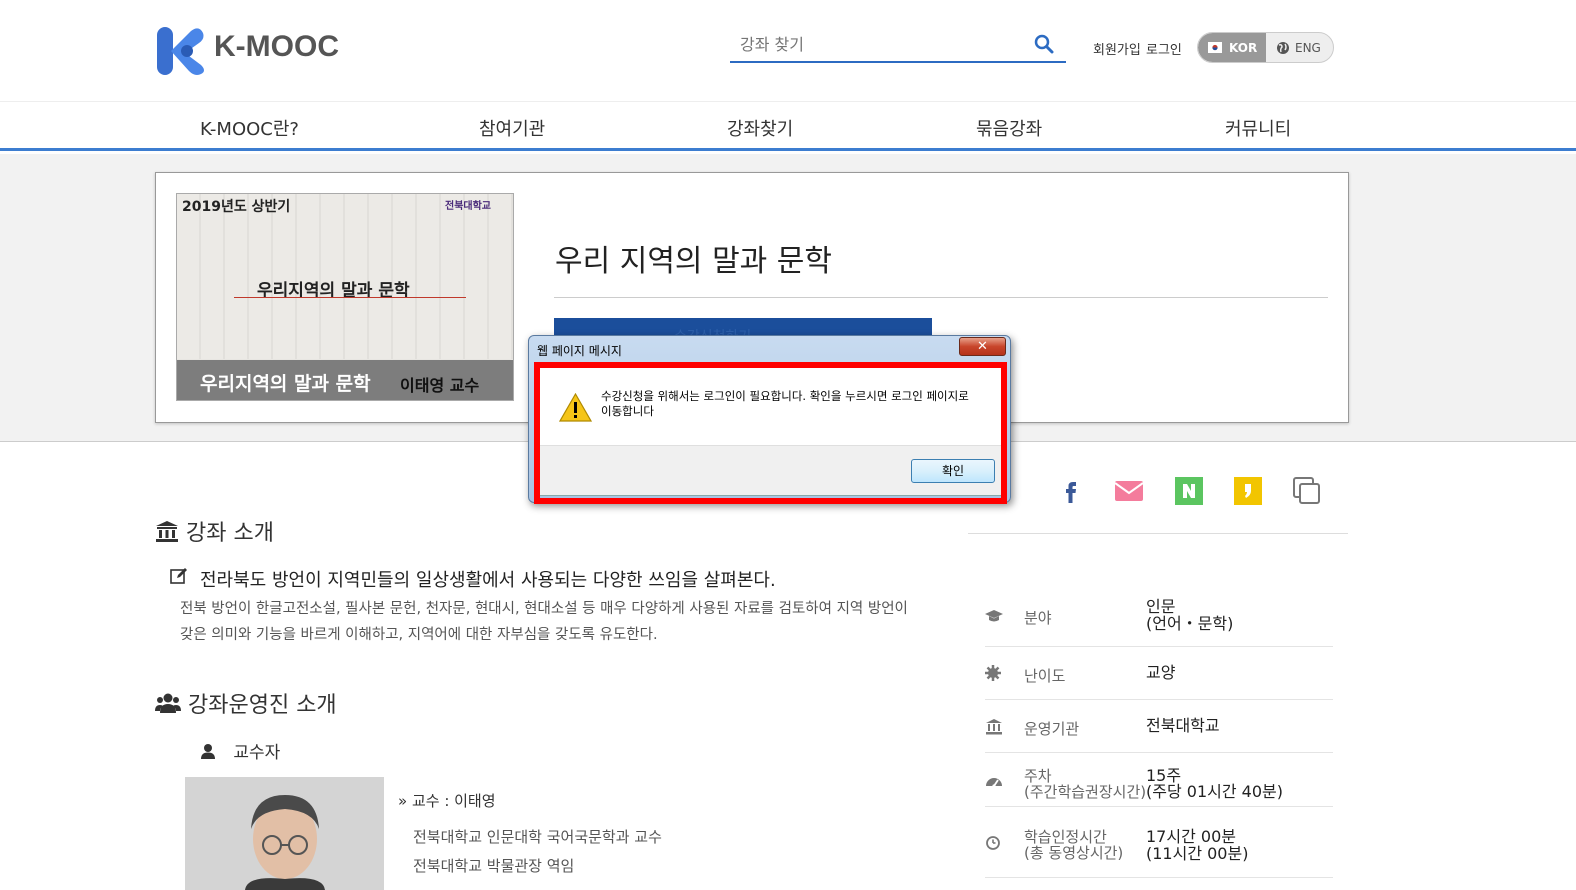 This screenshot has height=890, width=1576. Describe the element at coordinates (1232, 47) in the screenshot. I see `lang-kor-button: KOR` at that location.